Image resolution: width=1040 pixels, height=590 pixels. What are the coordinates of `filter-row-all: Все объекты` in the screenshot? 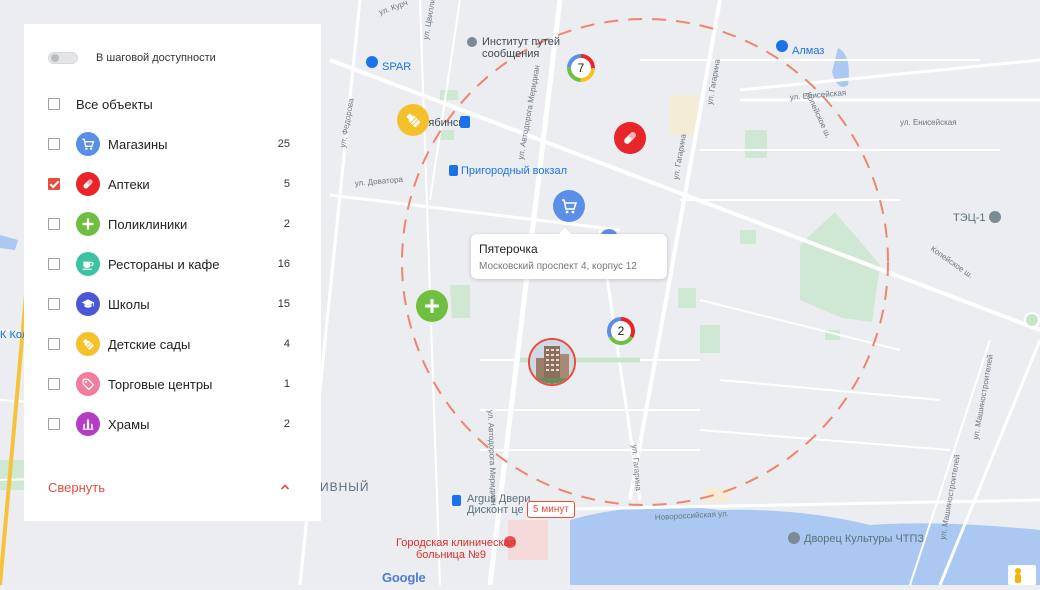 It's located at (169, 104).